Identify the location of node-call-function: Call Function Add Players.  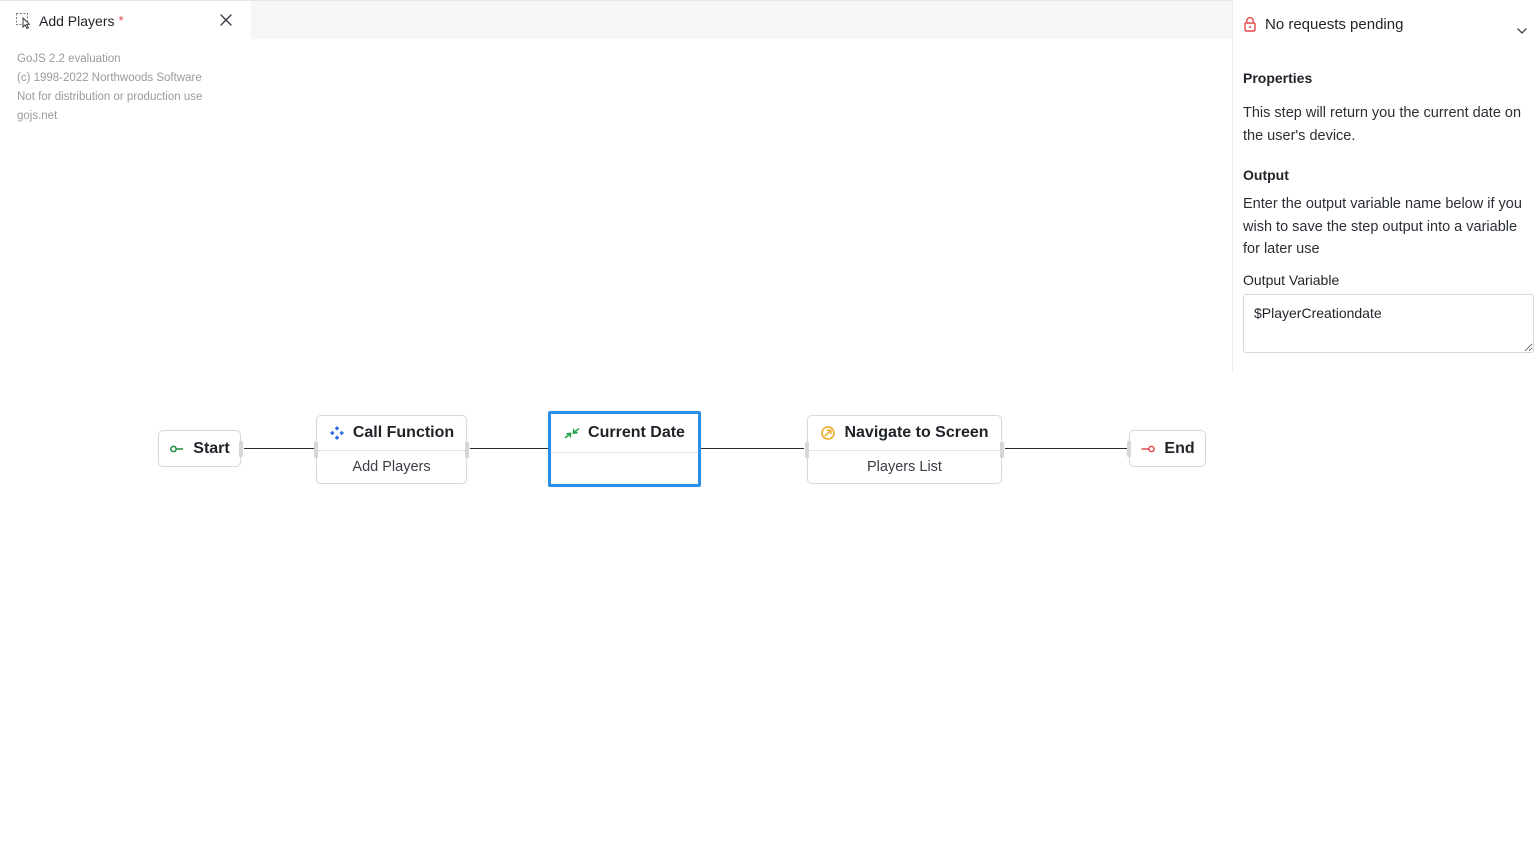
(391, 449).